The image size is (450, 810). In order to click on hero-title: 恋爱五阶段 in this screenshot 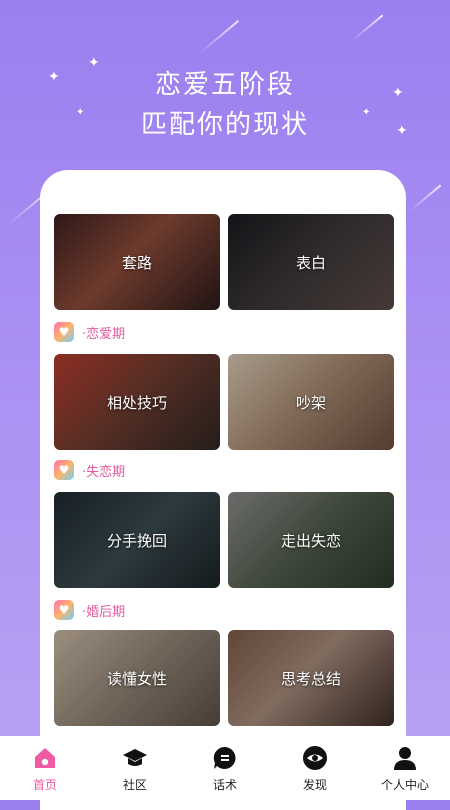, I will do `click(224, 85)`.